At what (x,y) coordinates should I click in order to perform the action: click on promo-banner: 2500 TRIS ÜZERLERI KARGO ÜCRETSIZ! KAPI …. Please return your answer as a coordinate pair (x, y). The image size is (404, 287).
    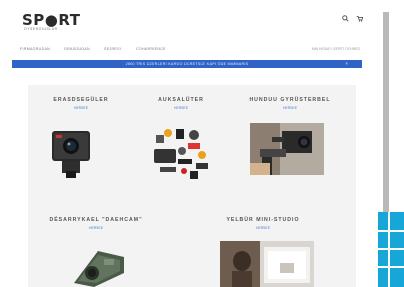
    Looking at the image, I should click on (187, 64).